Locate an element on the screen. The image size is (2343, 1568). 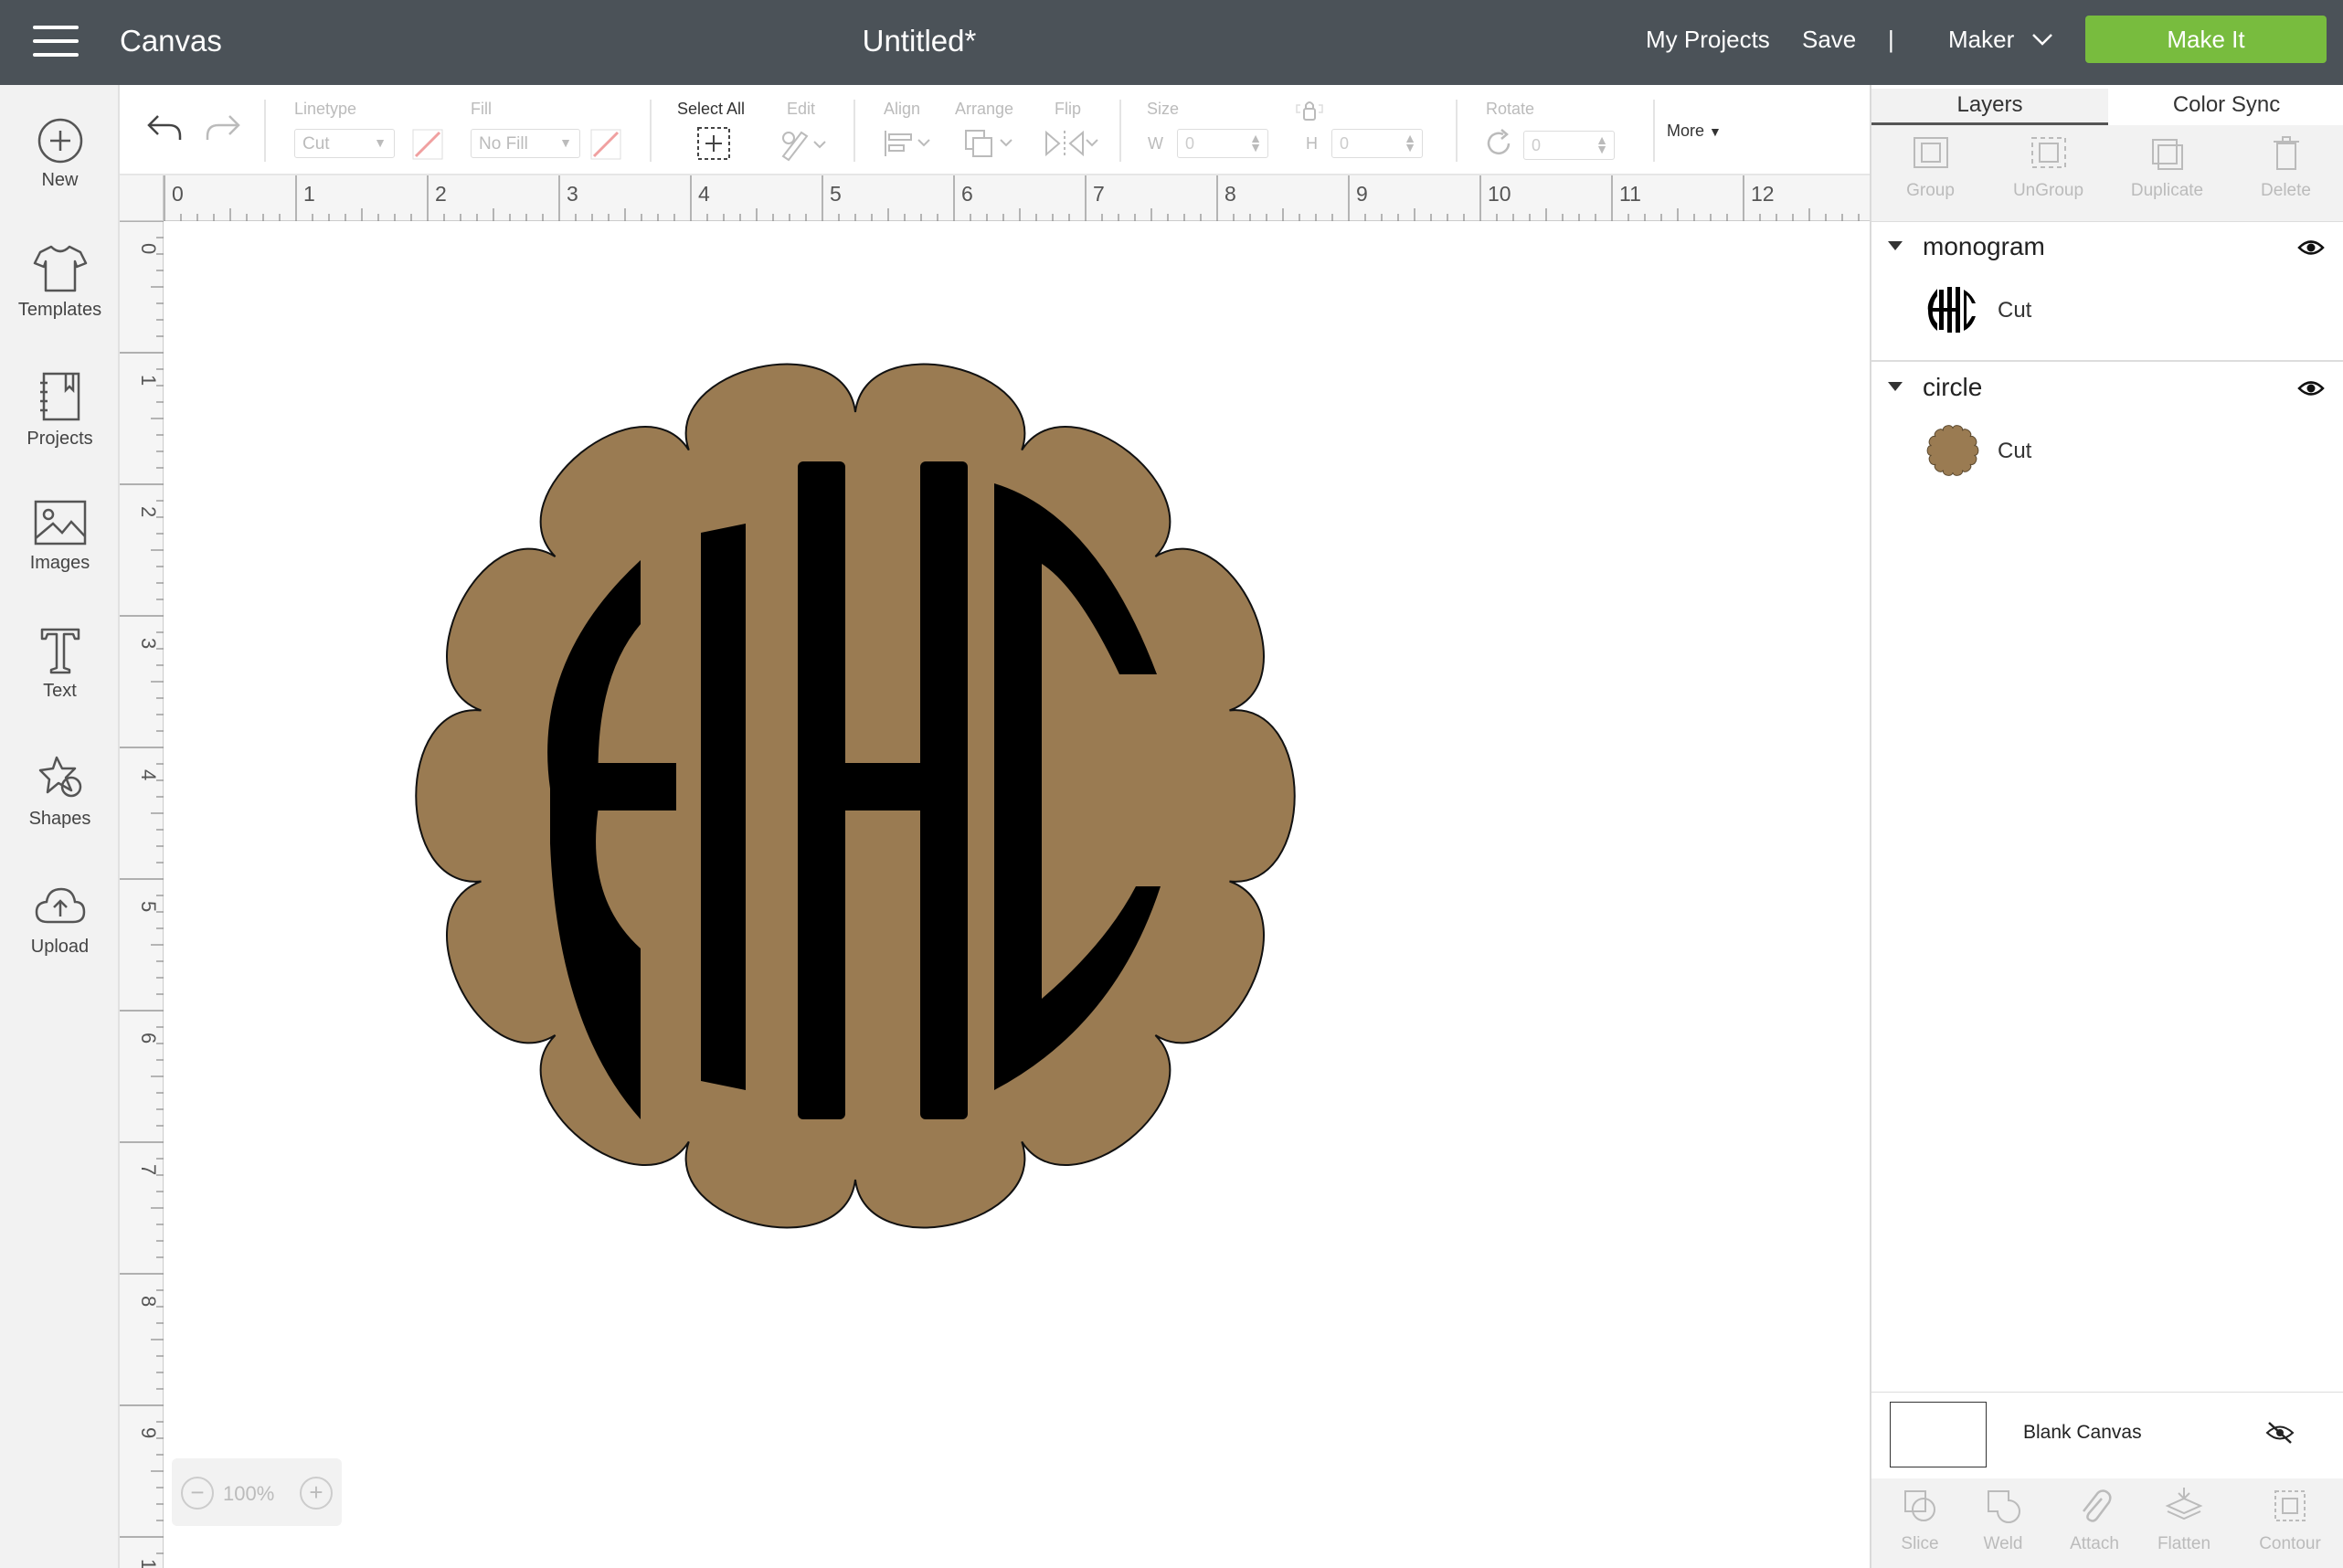
rotate-value: 0 is located at coordinates (1537, 145).